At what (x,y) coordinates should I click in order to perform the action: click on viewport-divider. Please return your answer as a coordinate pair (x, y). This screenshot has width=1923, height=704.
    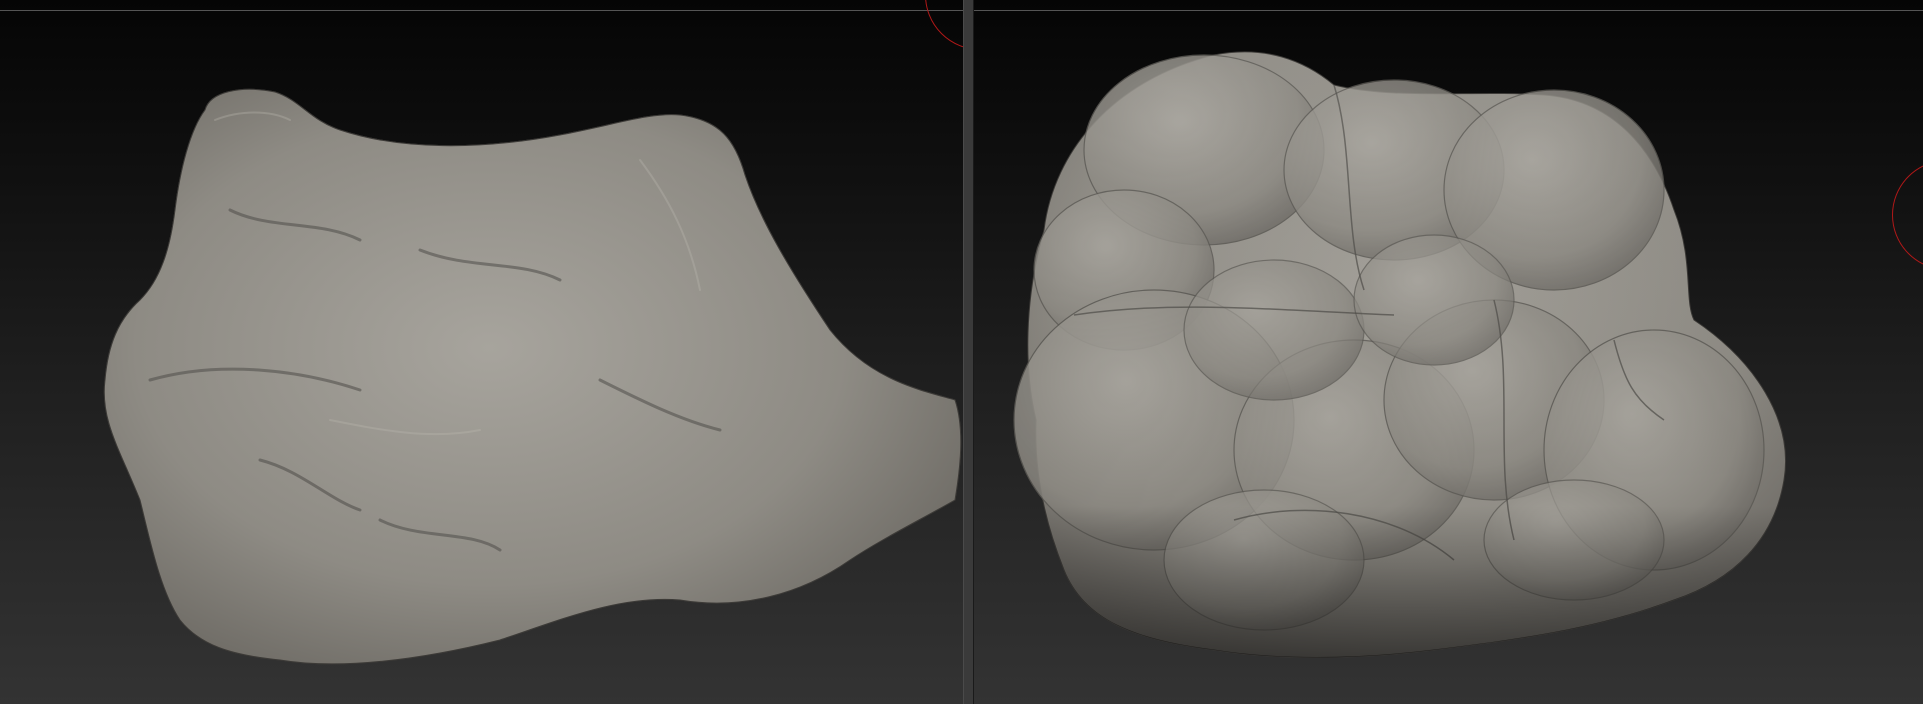
    Looking at the image, I should click on (968, 352).